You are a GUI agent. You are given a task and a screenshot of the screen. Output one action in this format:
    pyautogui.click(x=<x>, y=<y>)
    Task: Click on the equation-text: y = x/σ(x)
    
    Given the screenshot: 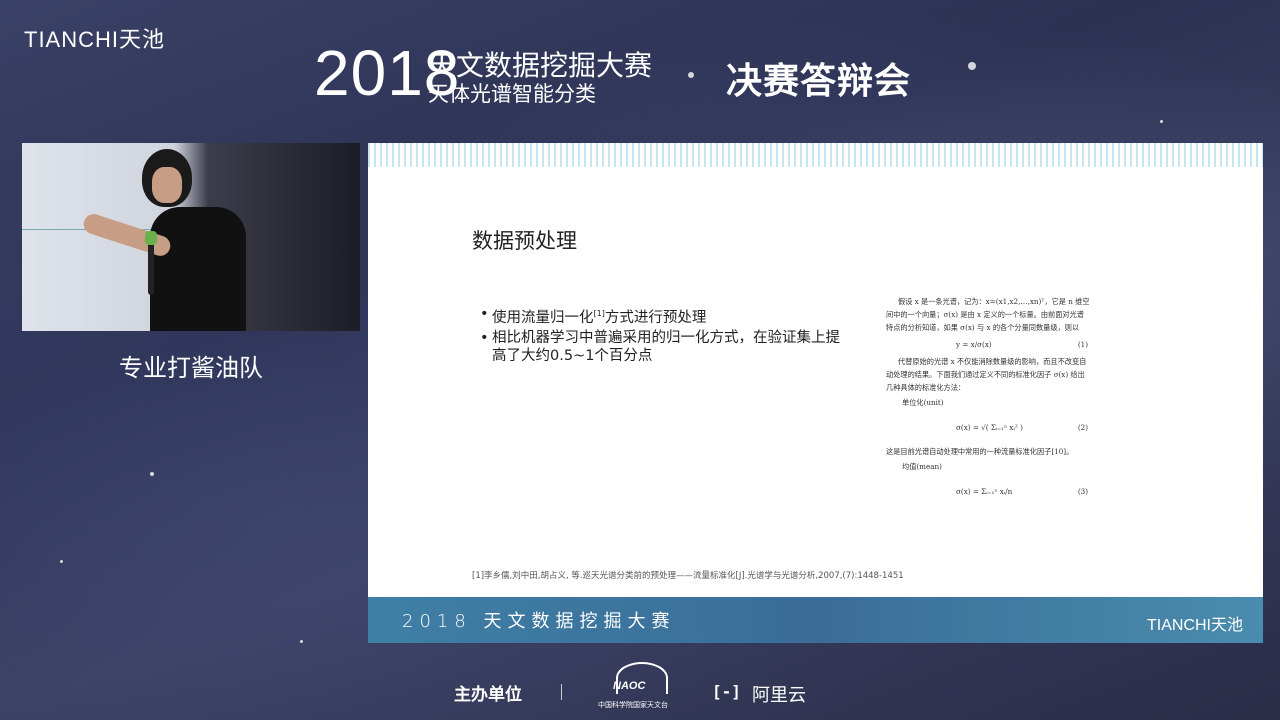 What is the action you would take?
    pyautogui.click(x=974, y=344)
    